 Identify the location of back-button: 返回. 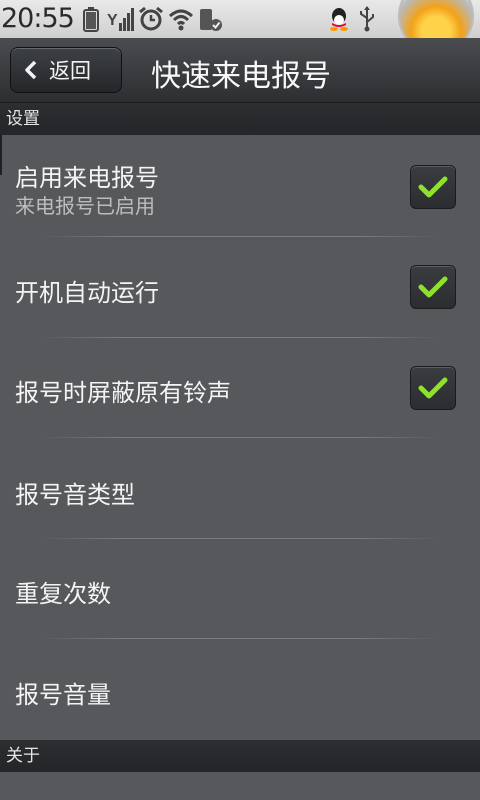
(66, 70).